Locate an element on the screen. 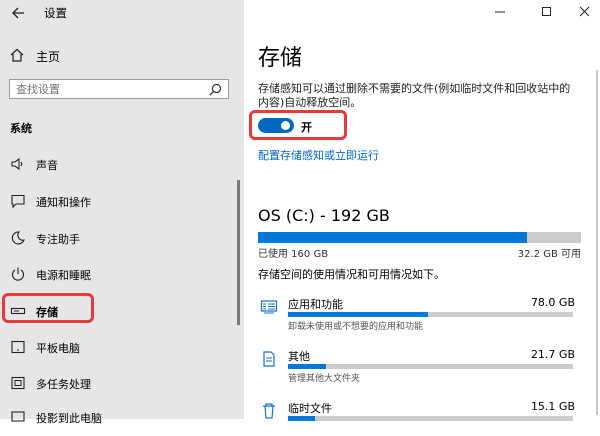  usage-description: 存储空间的使用情况和可用情况如下。 is located at coordinates (351, 274).